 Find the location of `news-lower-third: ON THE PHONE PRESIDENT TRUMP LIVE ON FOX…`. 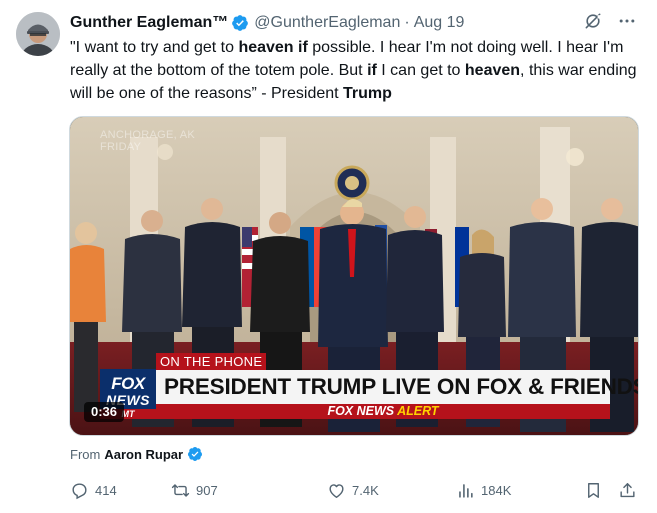

news-lower-third: ON THE PHONE PRESIDENT TRUMP LIVE ON FOX… is located at coordinates (369, 388).